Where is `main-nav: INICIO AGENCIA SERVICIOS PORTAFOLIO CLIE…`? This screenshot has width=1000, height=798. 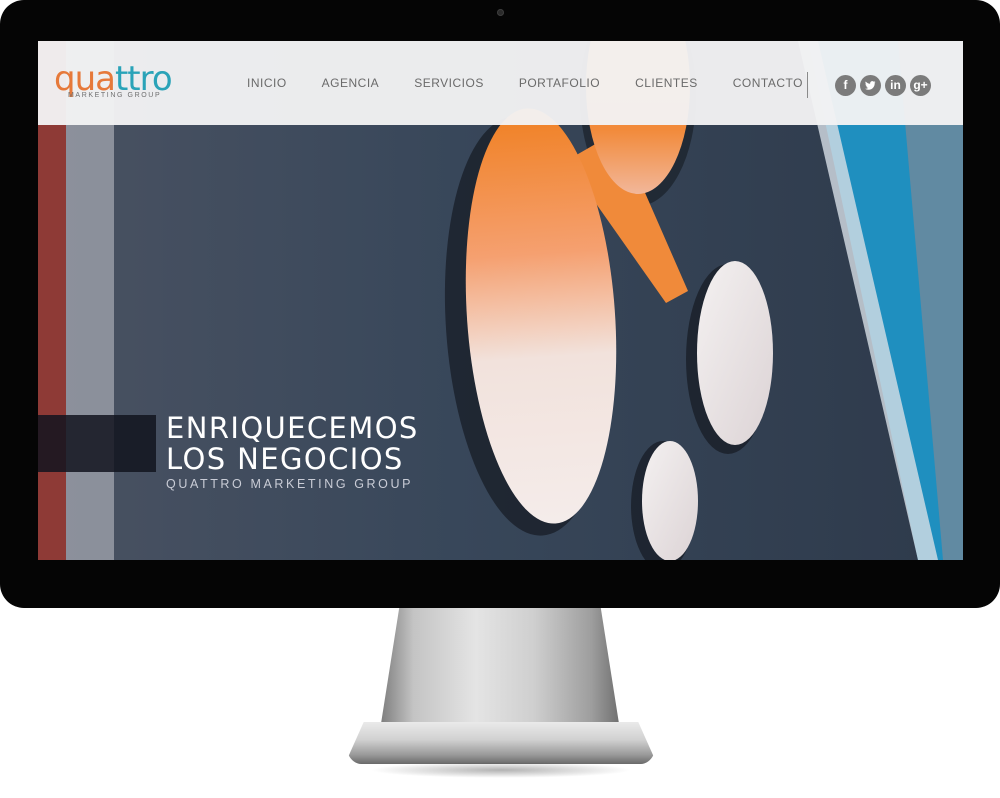
main-nav: INICIO AGENCIA SERVICIOS PORTAFOLIO CLIE… is located at coordinates (542, 83).